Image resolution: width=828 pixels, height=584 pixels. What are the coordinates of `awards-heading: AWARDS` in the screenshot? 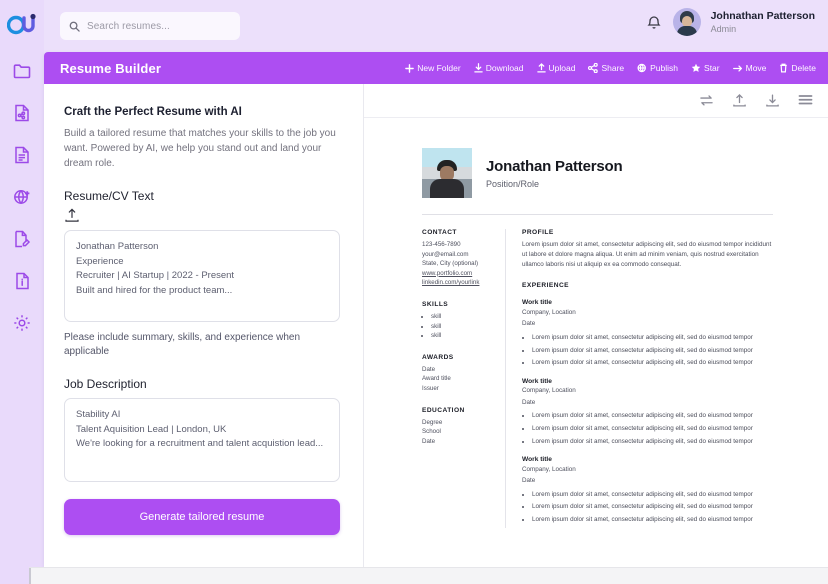 It's located at (438, 357).